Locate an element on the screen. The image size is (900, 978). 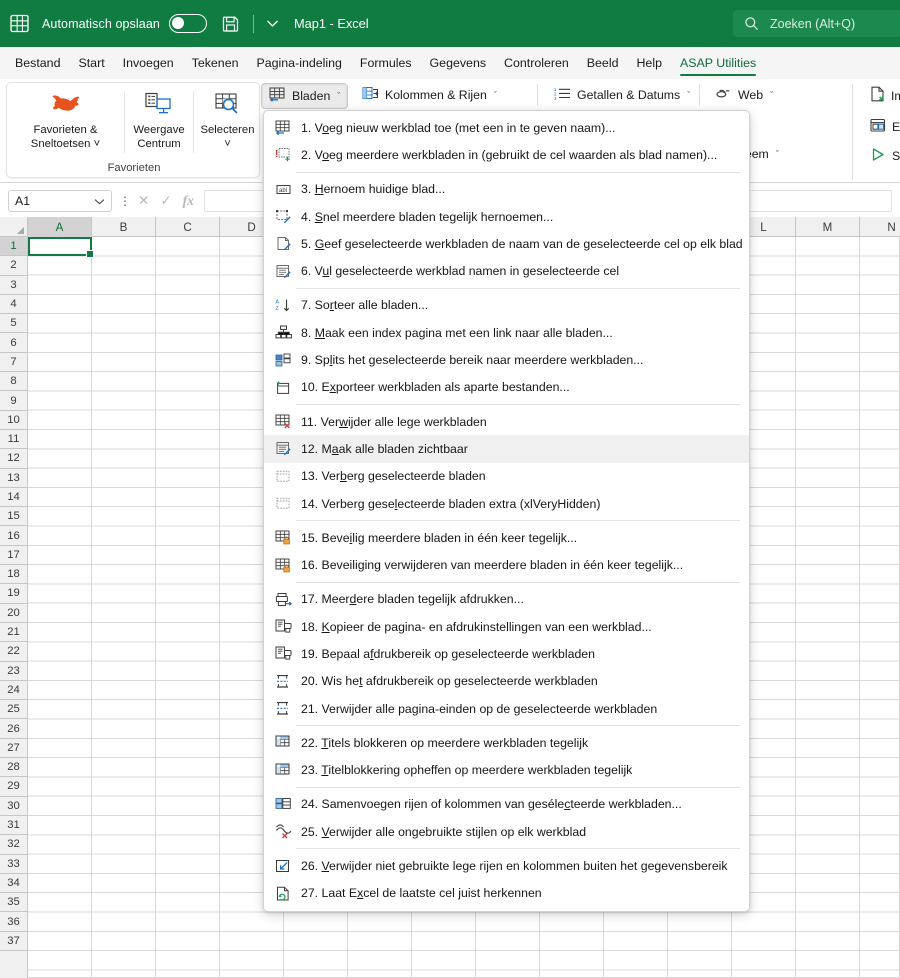
menu-item-12: 12. Maak alle bladen zichtbaar is located at coordinates (506, 449).